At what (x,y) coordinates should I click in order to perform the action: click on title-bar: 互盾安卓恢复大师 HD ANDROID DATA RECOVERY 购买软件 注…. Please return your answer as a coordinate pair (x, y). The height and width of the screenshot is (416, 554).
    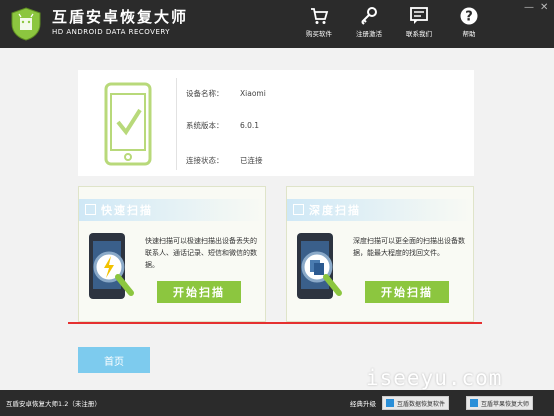
    Looking at the image, I should click on (277, 24).